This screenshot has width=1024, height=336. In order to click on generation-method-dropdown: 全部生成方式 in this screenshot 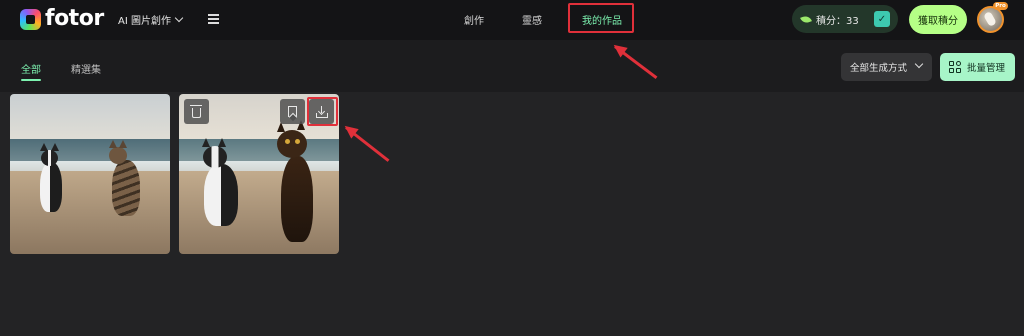, I will do `click(886, 67)`.